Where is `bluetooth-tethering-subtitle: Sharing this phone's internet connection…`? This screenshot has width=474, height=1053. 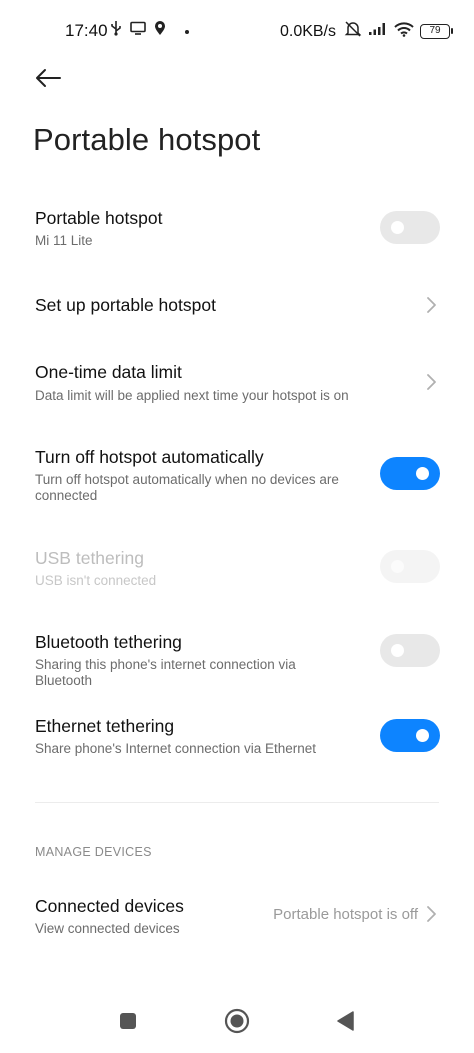 bluetooth-tethering-subtitle: Sharing this phone's internet connection… is located at coordinates (165, 672).